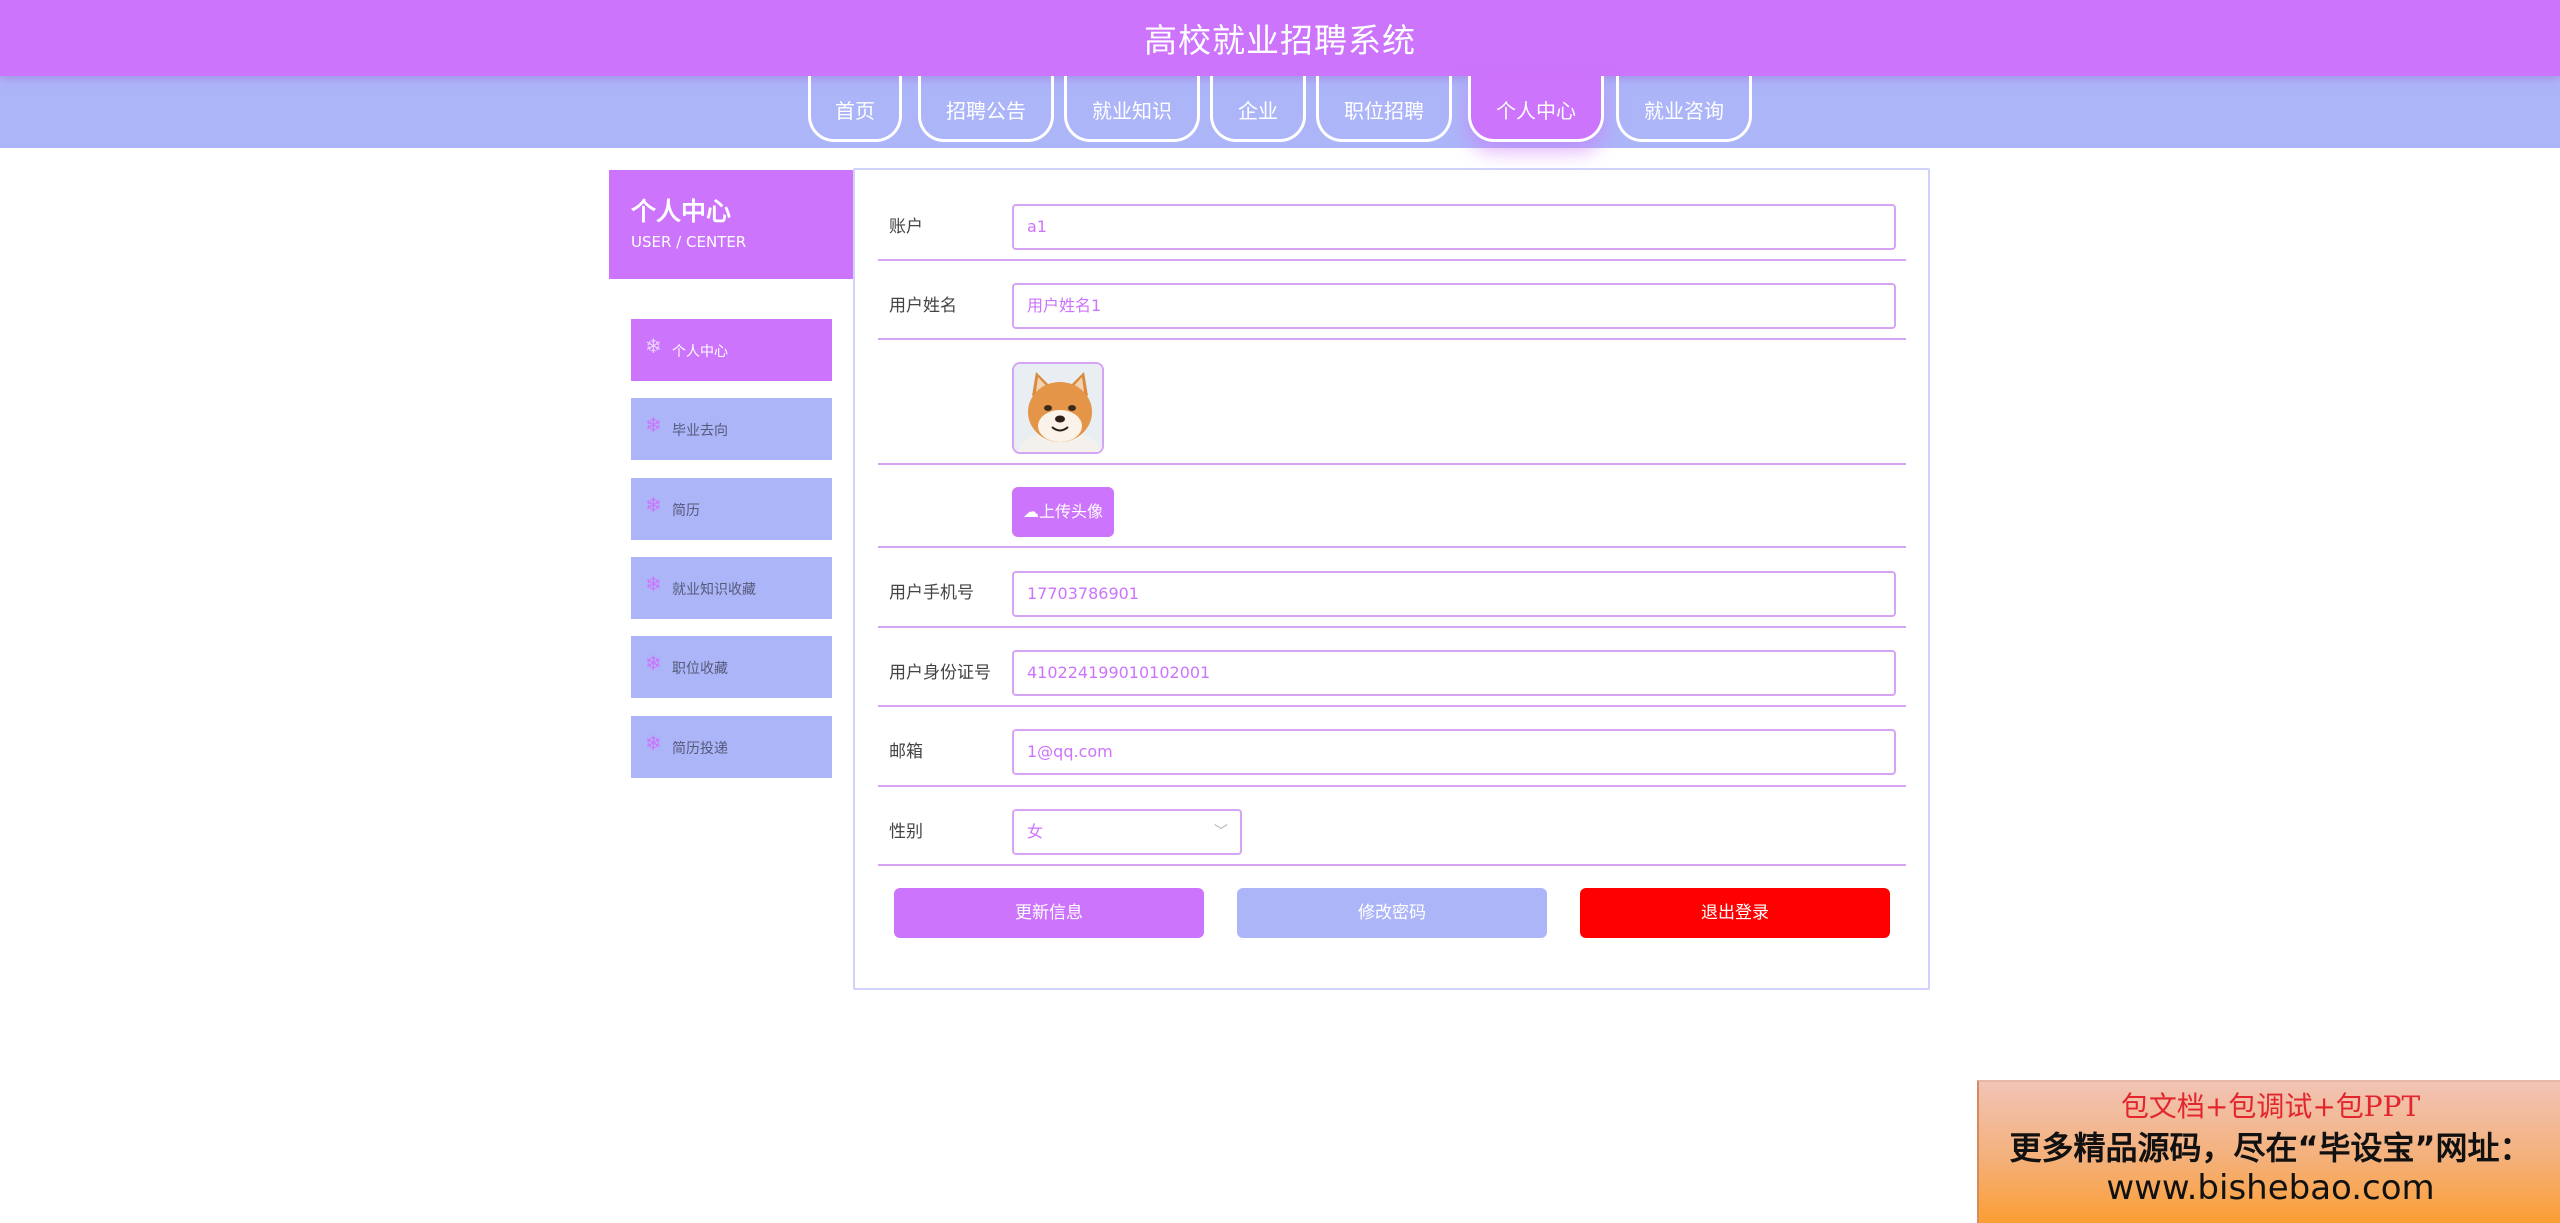 The image size is (2560, 1223). I want to click on update-info-button: 更新信息, so click(1049, 913).